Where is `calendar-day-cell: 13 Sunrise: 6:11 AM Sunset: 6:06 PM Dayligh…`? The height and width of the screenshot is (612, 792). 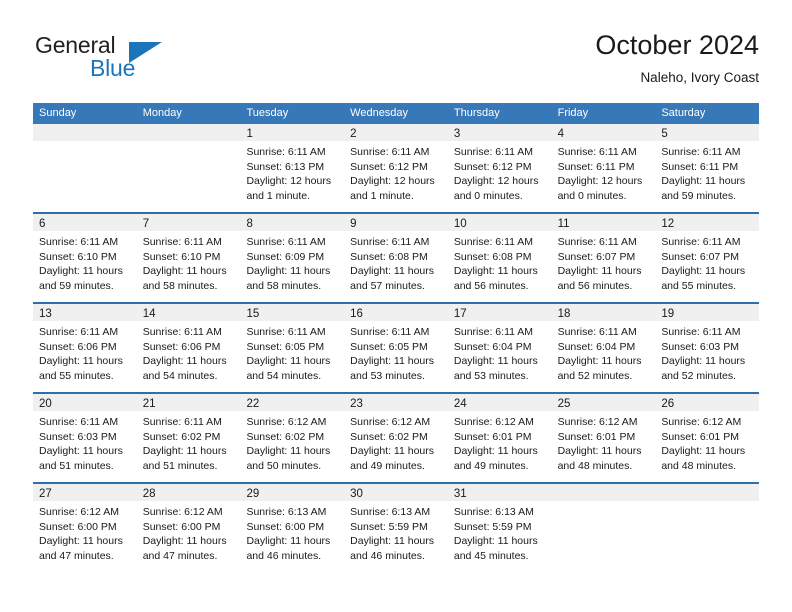 calendar-day-cell: 13 Sunrise: 6:11 AM Sunset: 6:06 PM Dayligh… is located at coordinates (85, 348).